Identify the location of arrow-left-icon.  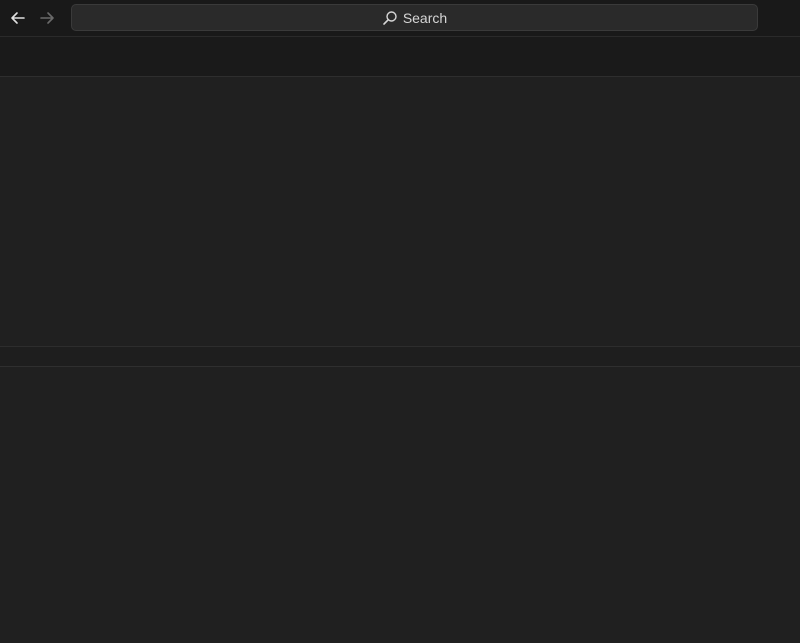
(18, 18).